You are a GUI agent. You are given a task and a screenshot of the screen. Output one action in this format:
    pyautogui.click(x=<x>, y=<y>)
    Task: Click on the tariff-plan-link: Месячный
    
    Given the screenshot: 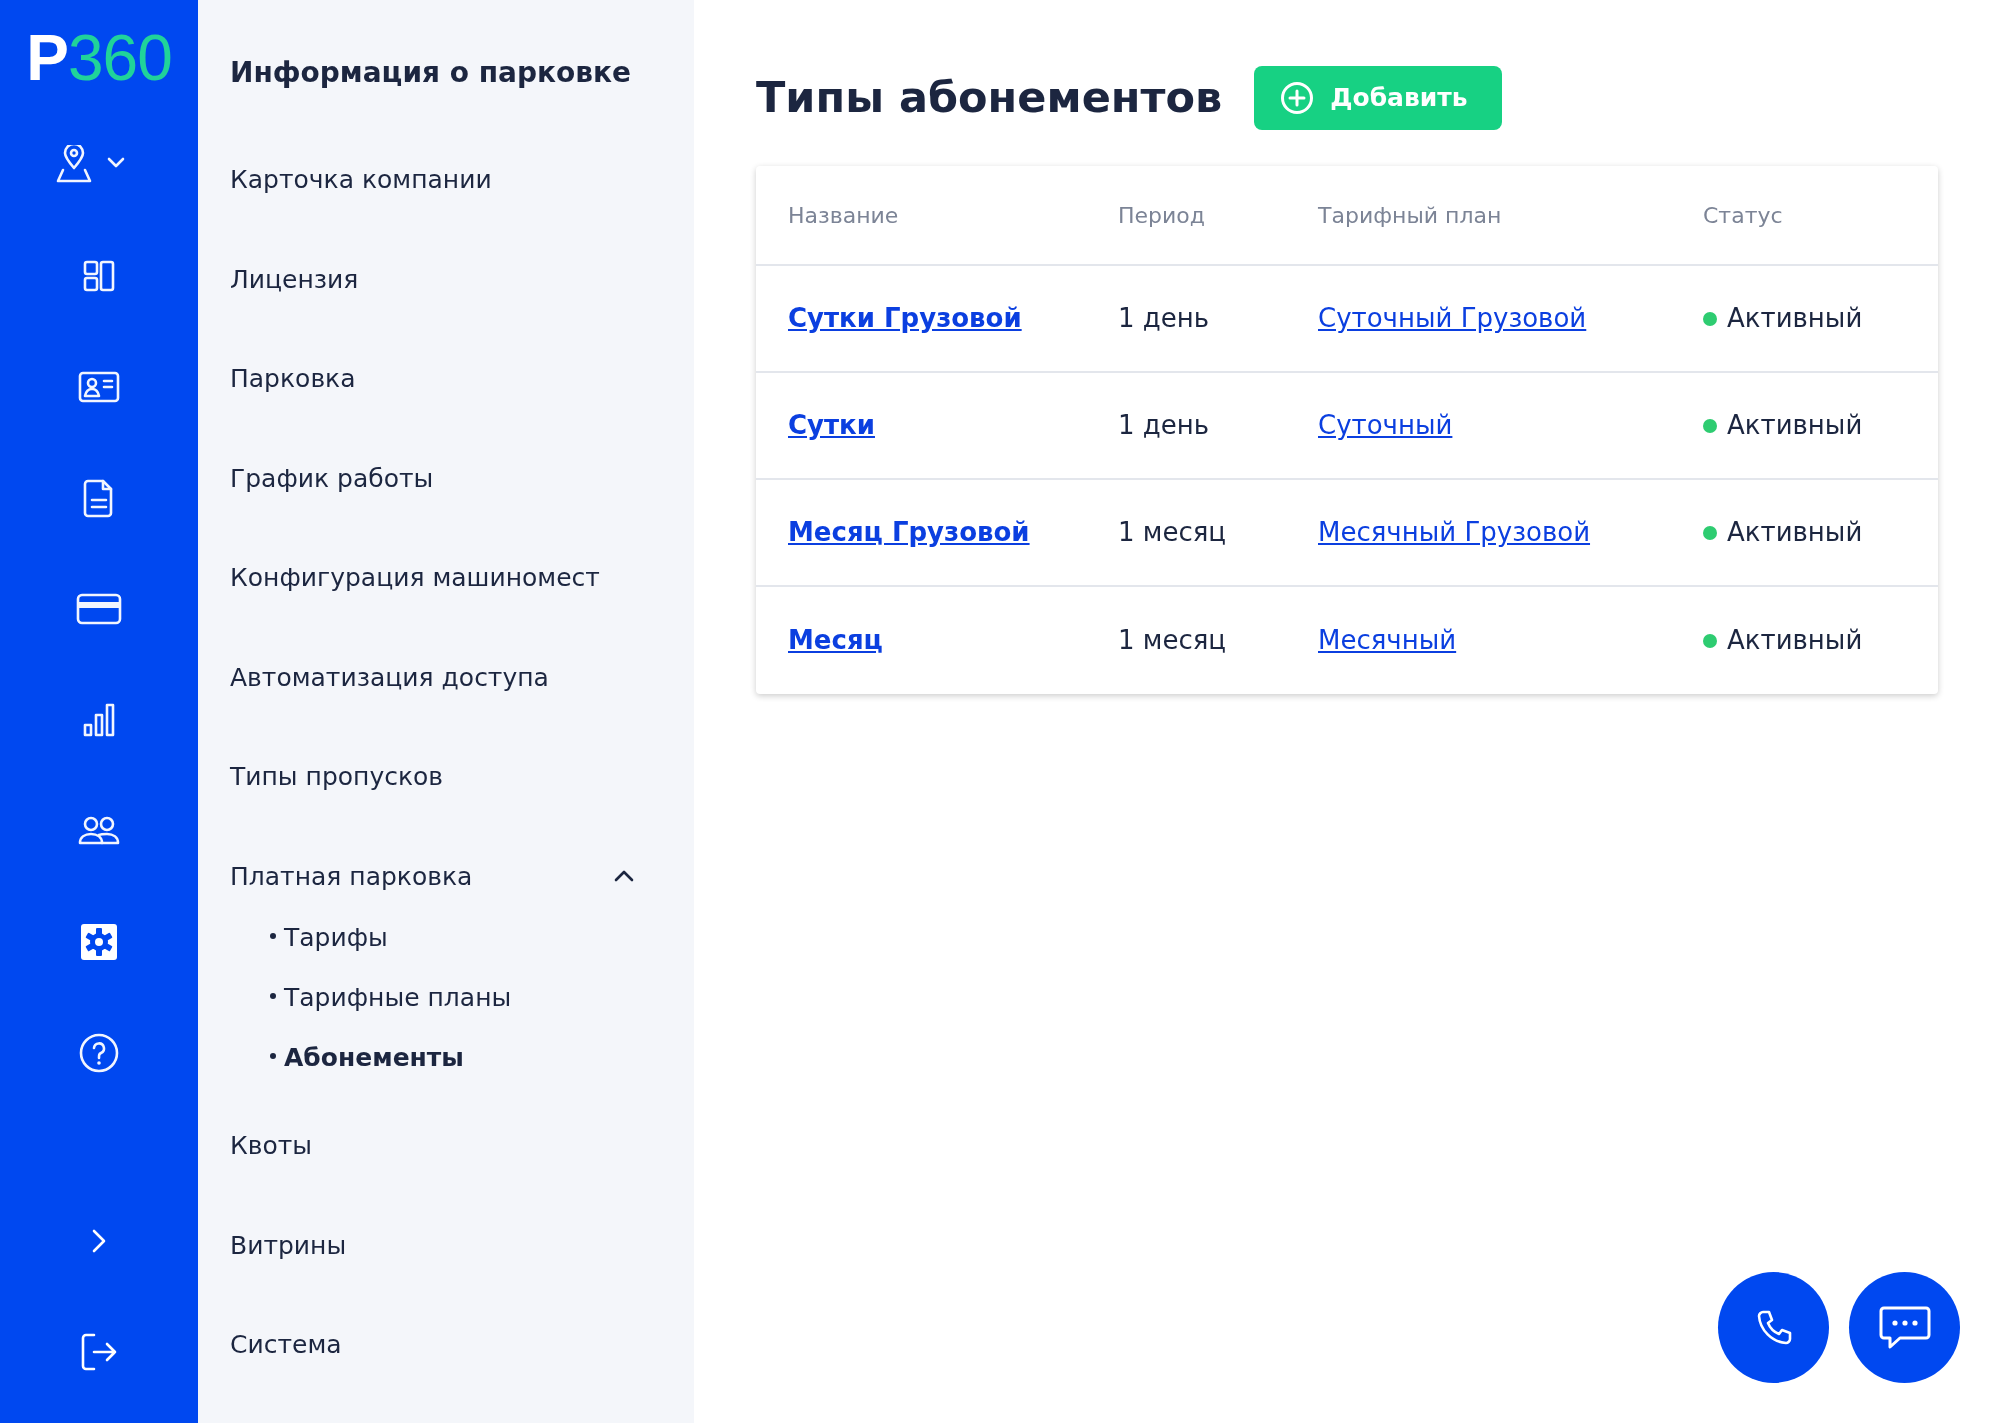 What is the action you would take?
    pyautogui.click(x=1387, y=640)
    